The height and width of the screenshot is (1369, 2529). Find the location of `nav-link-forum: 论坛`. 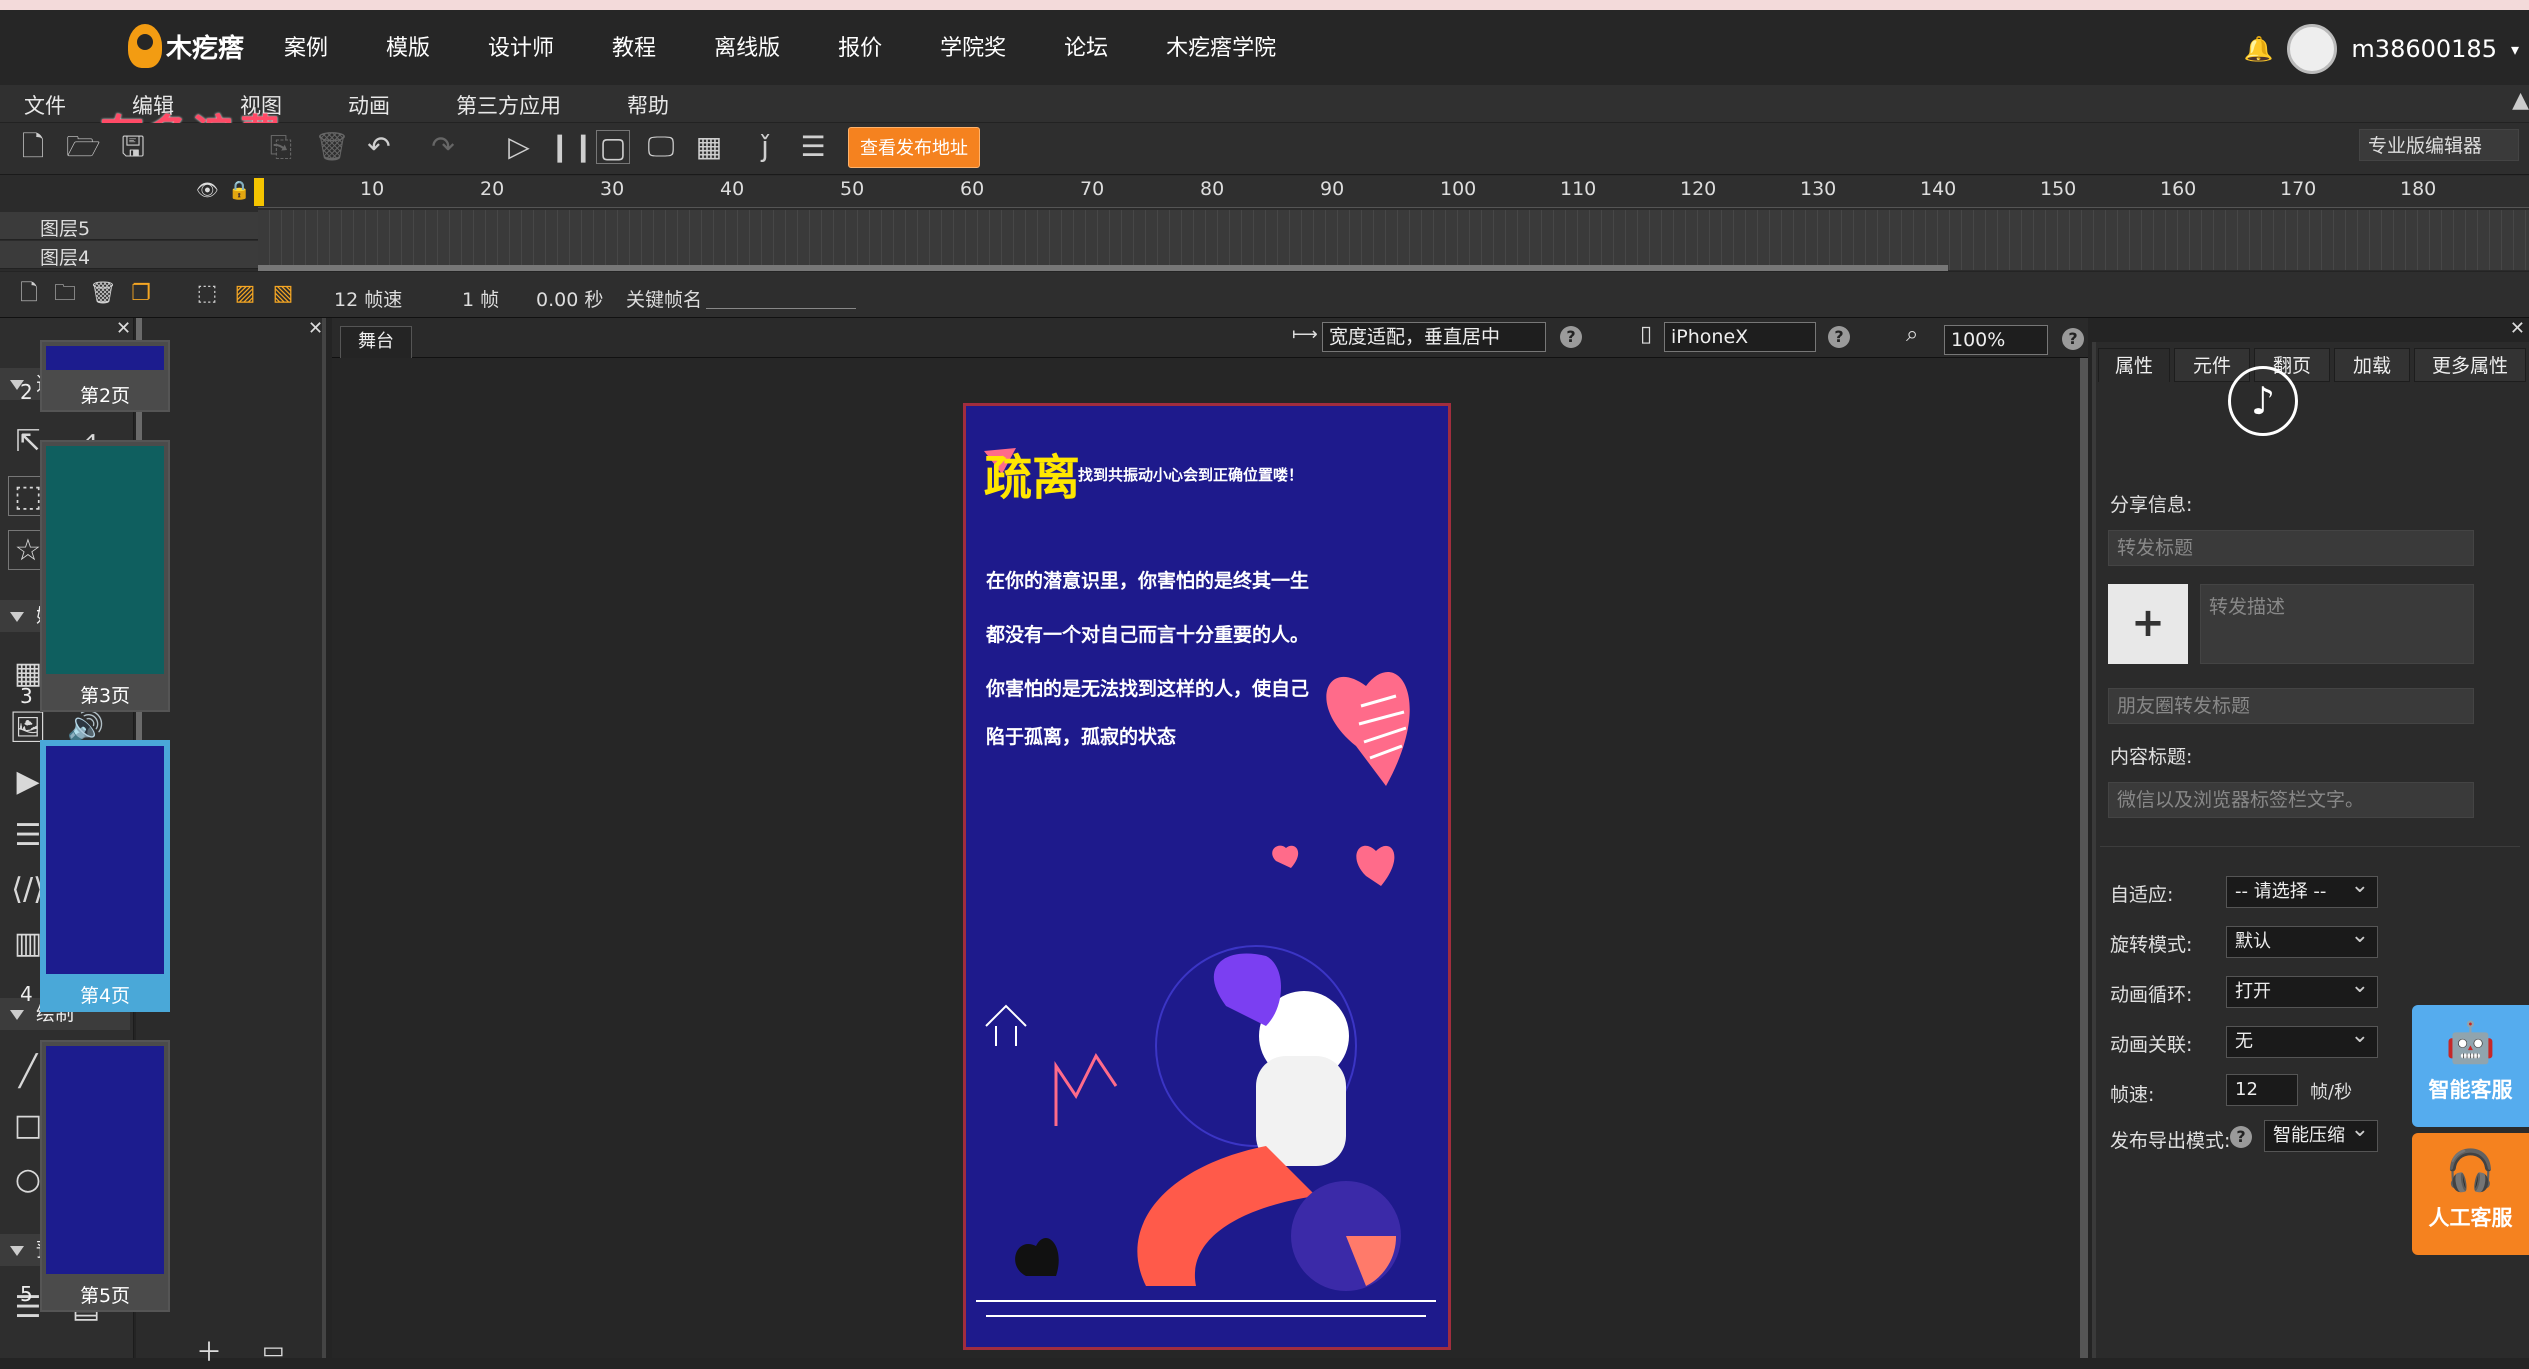

nav-link-forum: 论坛 is located at coordinates (1086, 46).